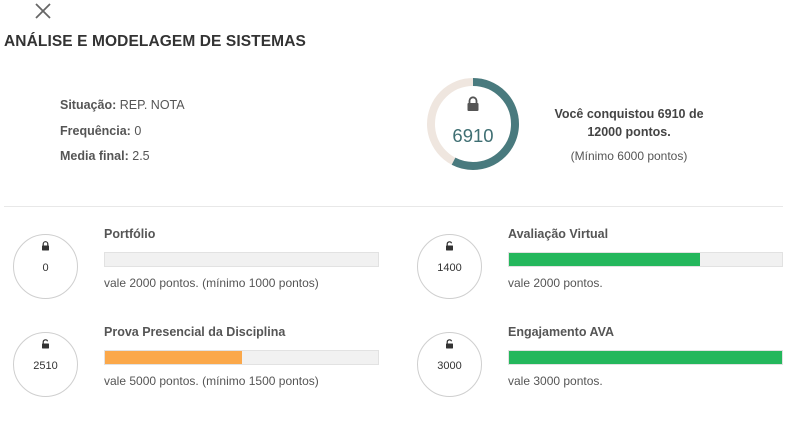 Image resolution: width=794 pixels, height=432 pixels. I want to click on score-line-2: 12000 pontos., so click(629, 131).